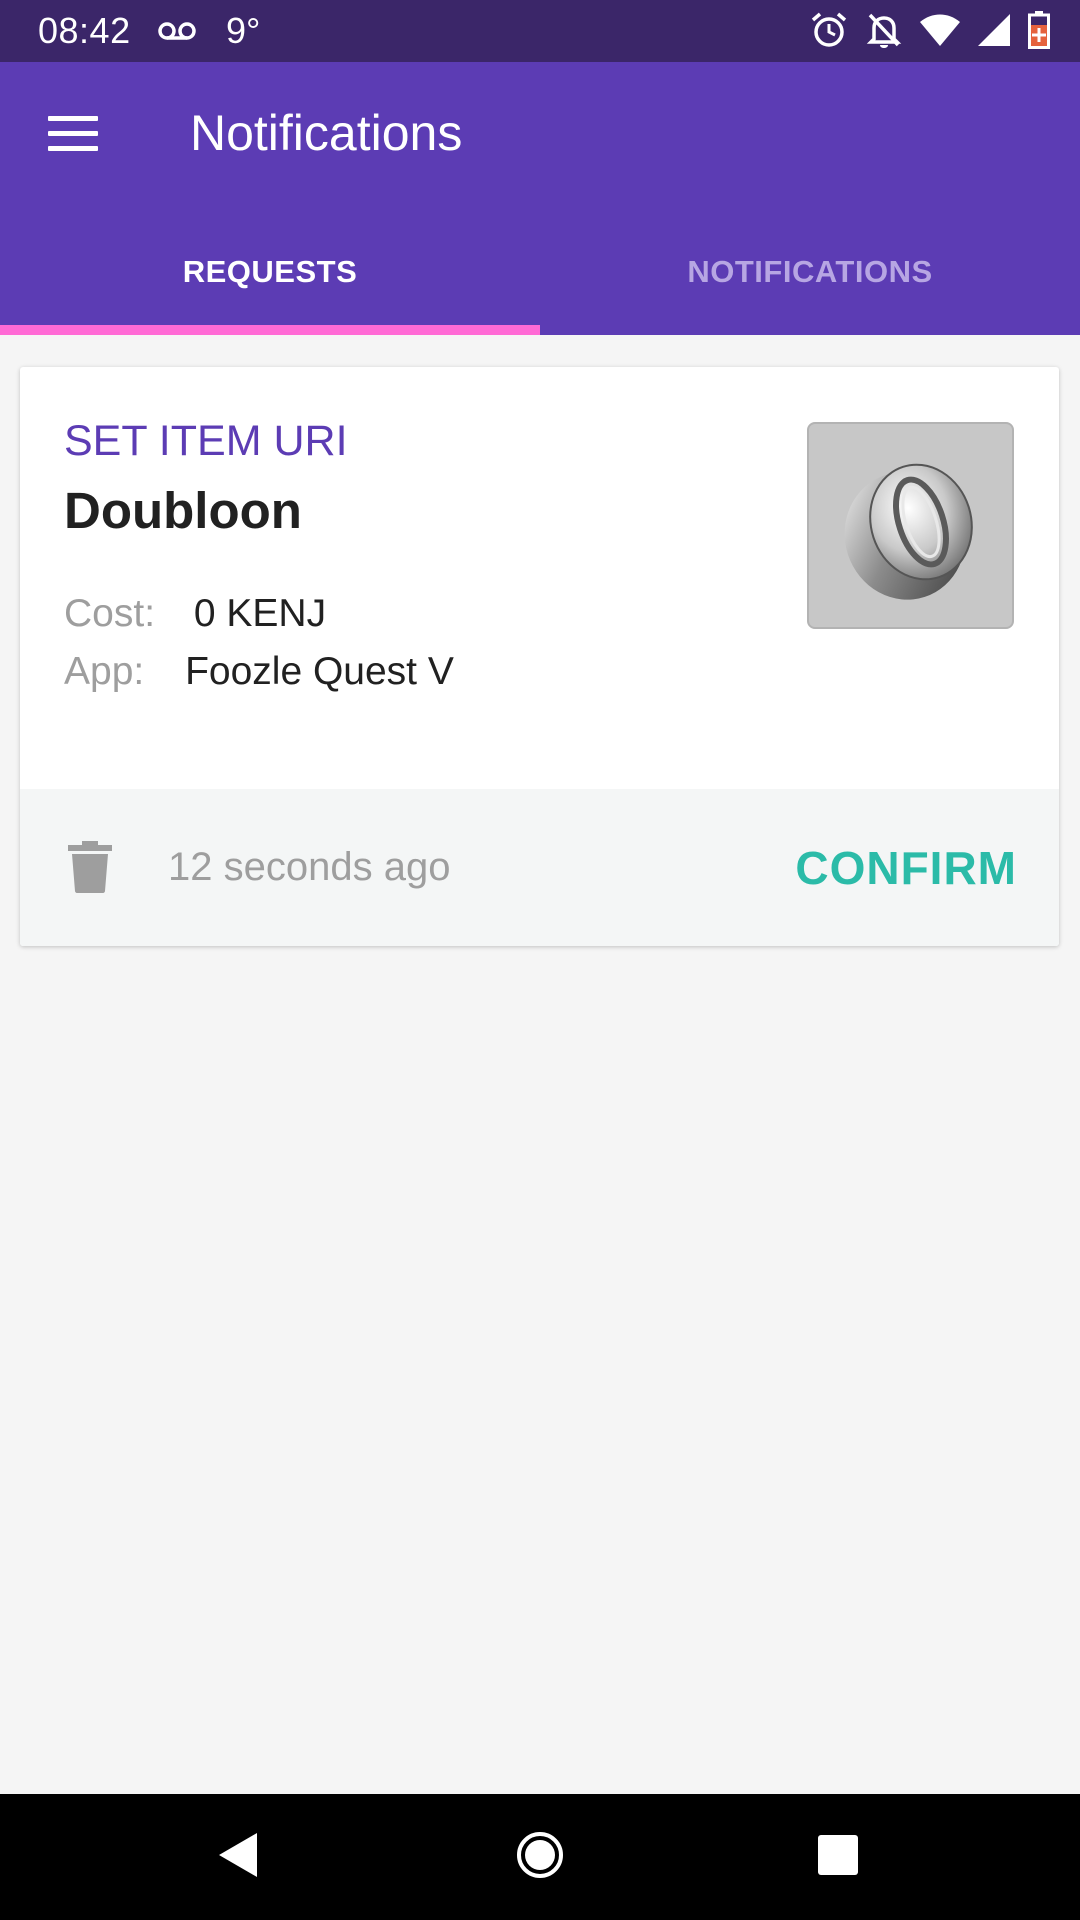  What do you see at coordinates (177, 33) in the screenshot?
I see `voicemail-icon` at bounding box center [177, 33].